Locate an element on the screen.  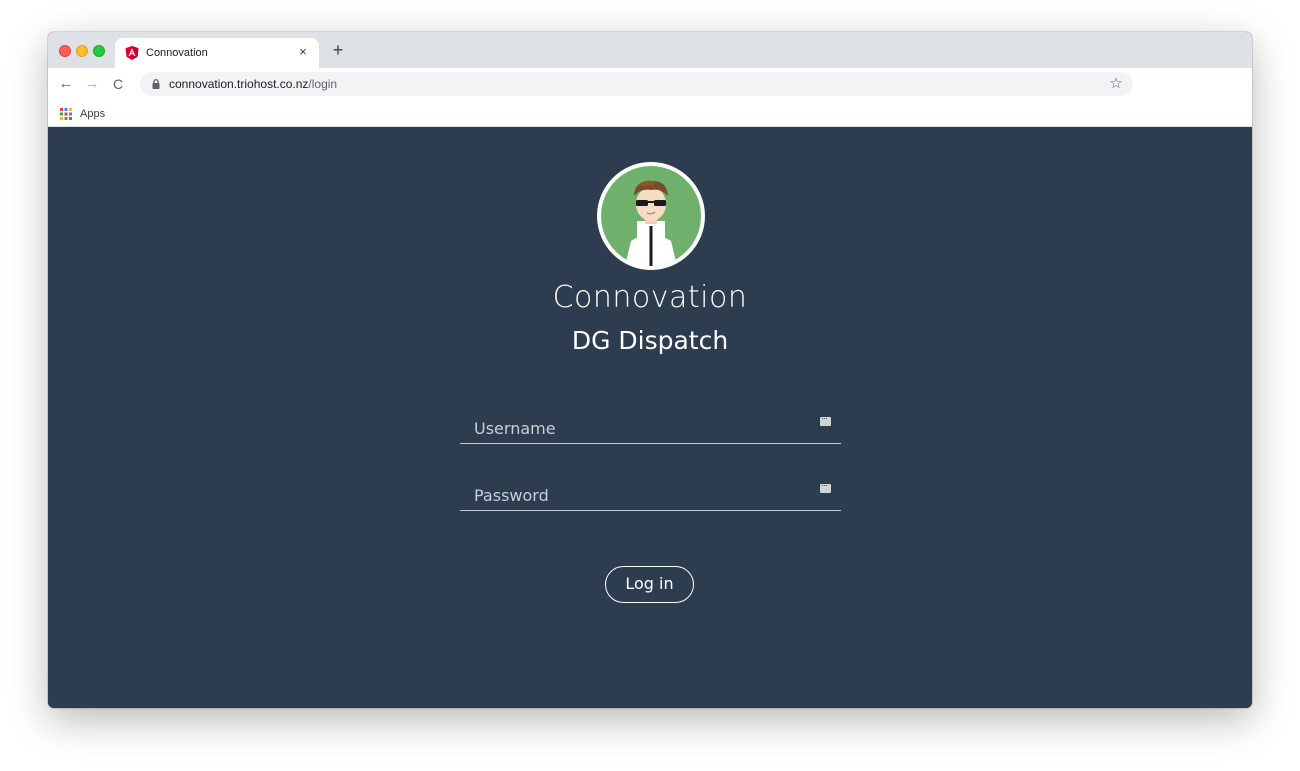
maximize-window-button is located at coordinates (99, 51).